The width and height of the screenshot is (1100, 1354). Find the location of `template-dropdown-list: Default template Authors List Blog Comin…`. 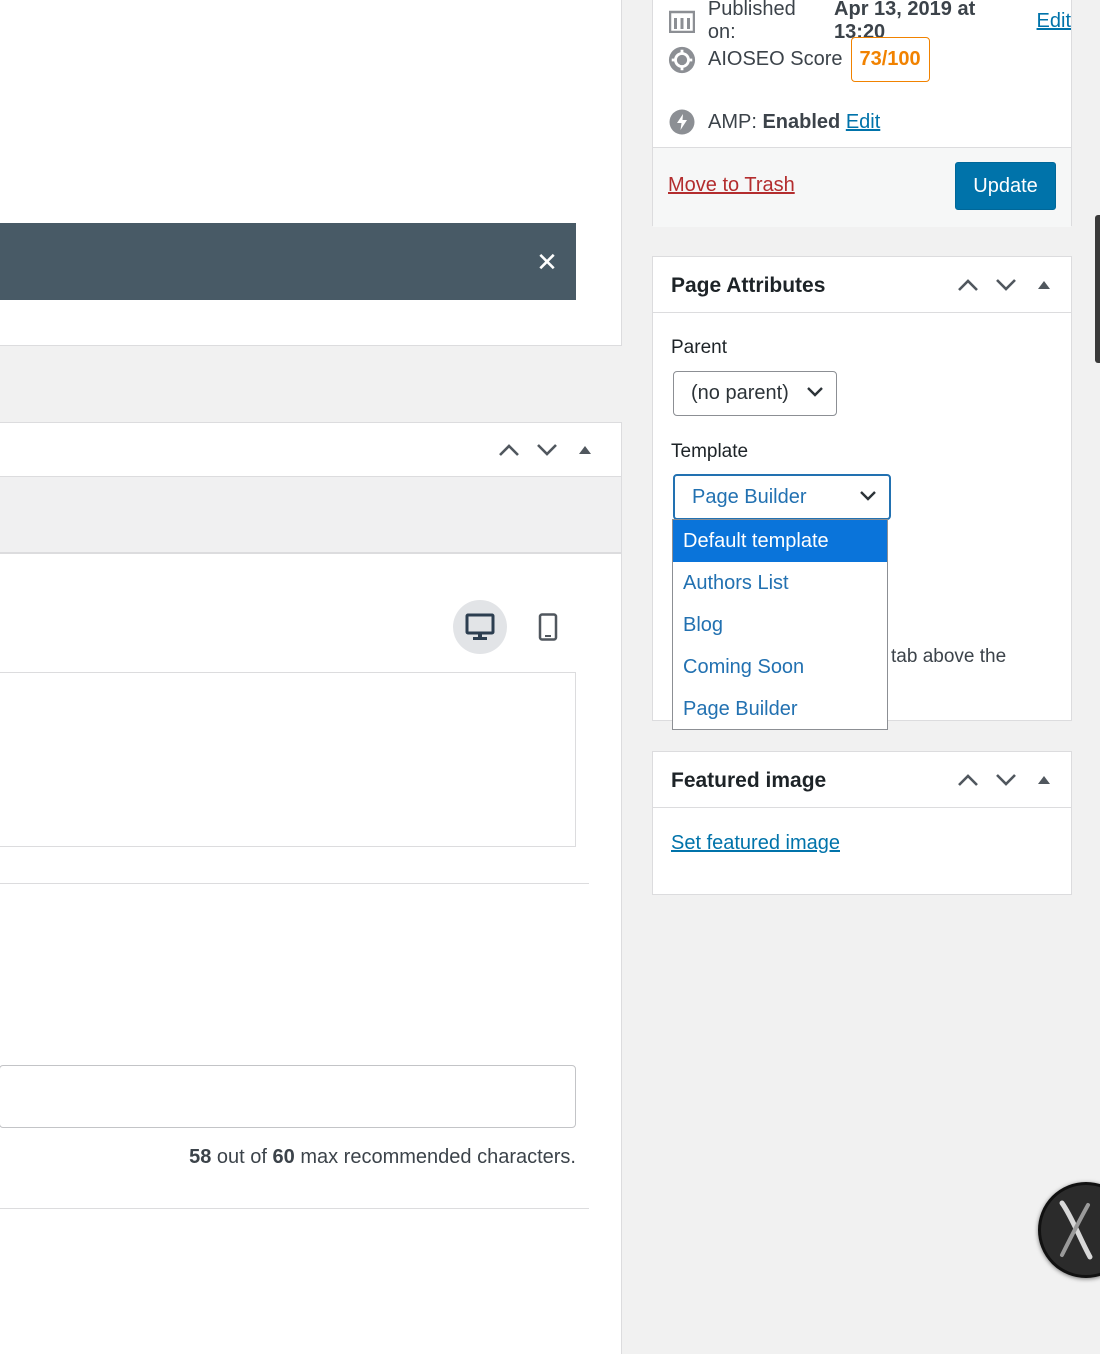

template-dropdown-list: Default template Authors List Blog Comin… is located at coordinates (780, 624).